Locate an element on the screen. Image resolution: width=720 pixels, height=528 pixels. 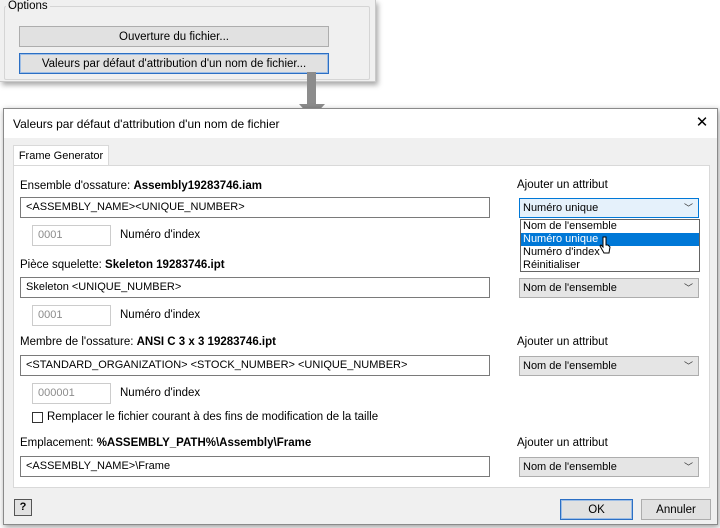
location-pattern-input: <ASSEMBLY_NAME>\Frame is located at coordinates (255, 466).